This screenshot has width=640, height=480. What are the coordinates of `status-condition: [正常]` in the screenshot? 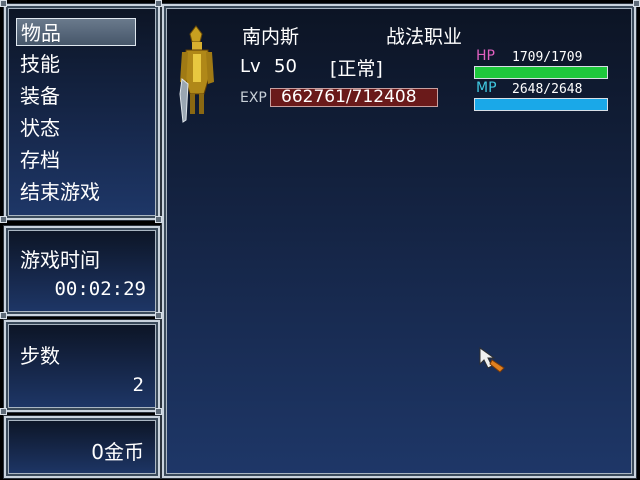 It's located at (356, 69).